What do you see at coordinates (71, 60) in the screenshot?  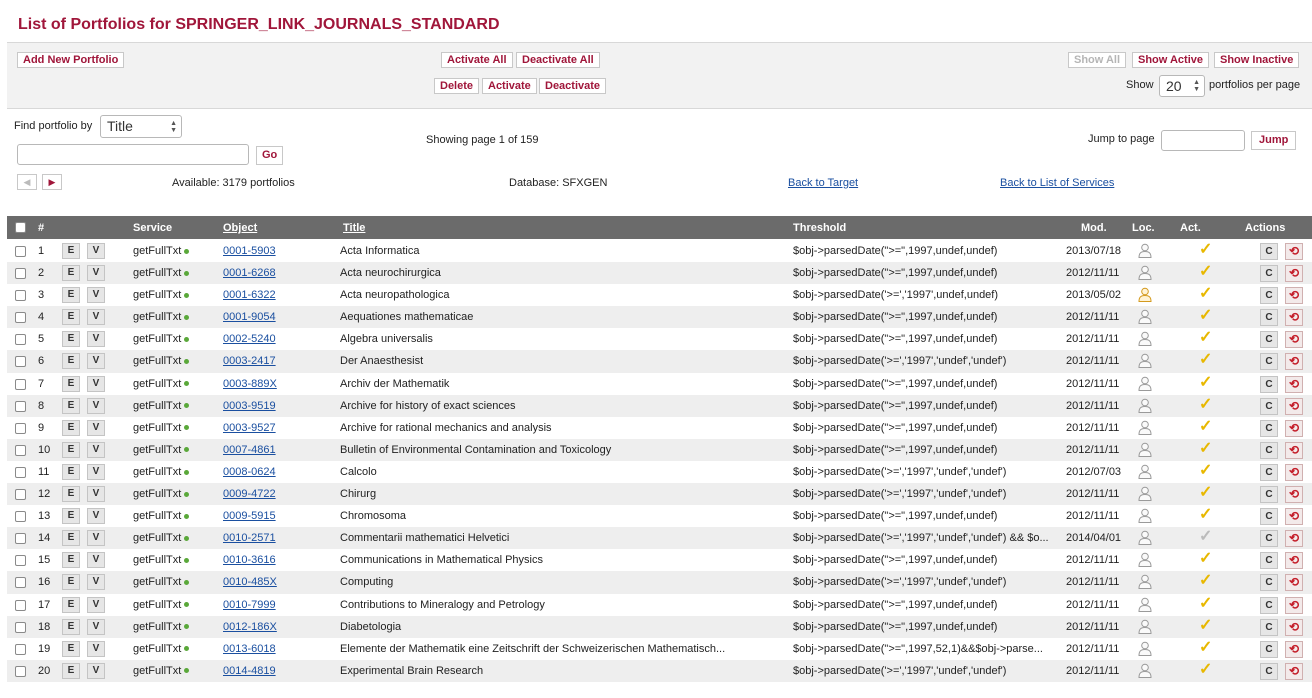 I see `add-new-portfolio-button: Add New Portfolio` at bounding box center [71, 60].